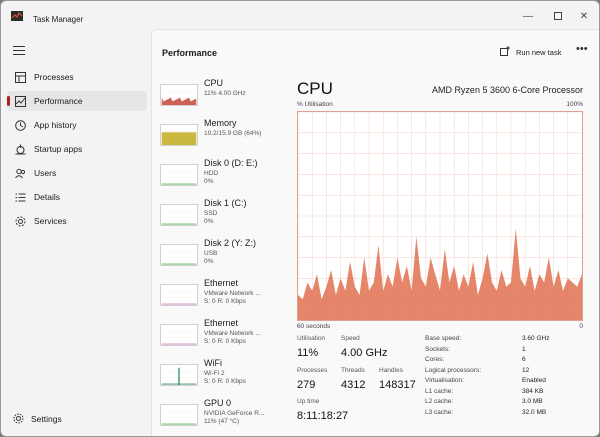 The image size is (600, 437). What do you see at coordinates (190, 53) in the screenshot?
I see `page-title: Performance` at bounding box center [190, 53].